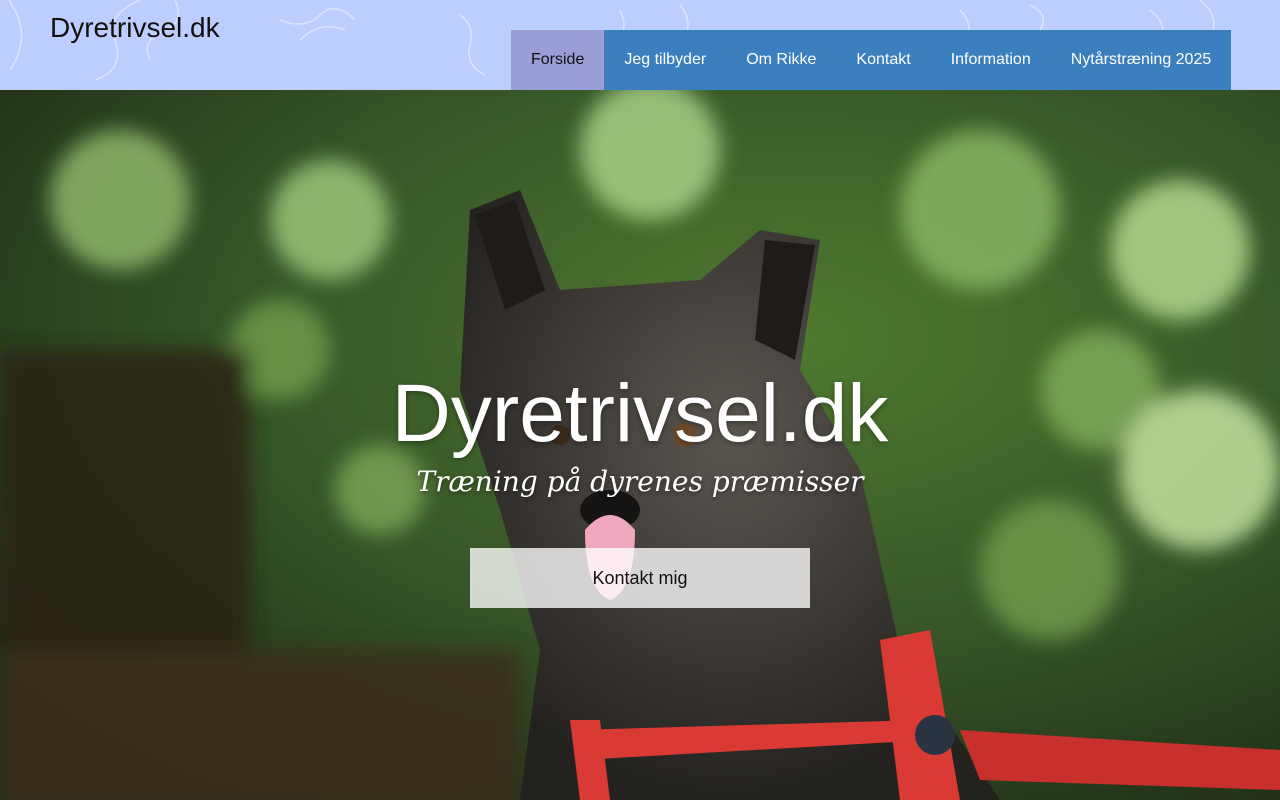 This screenshot has height=800, width=1280. What do you see at coordinates (558, 60) in the screenshot?
I see `nav-item-forside: Forside` at bounding box center [558, 60].